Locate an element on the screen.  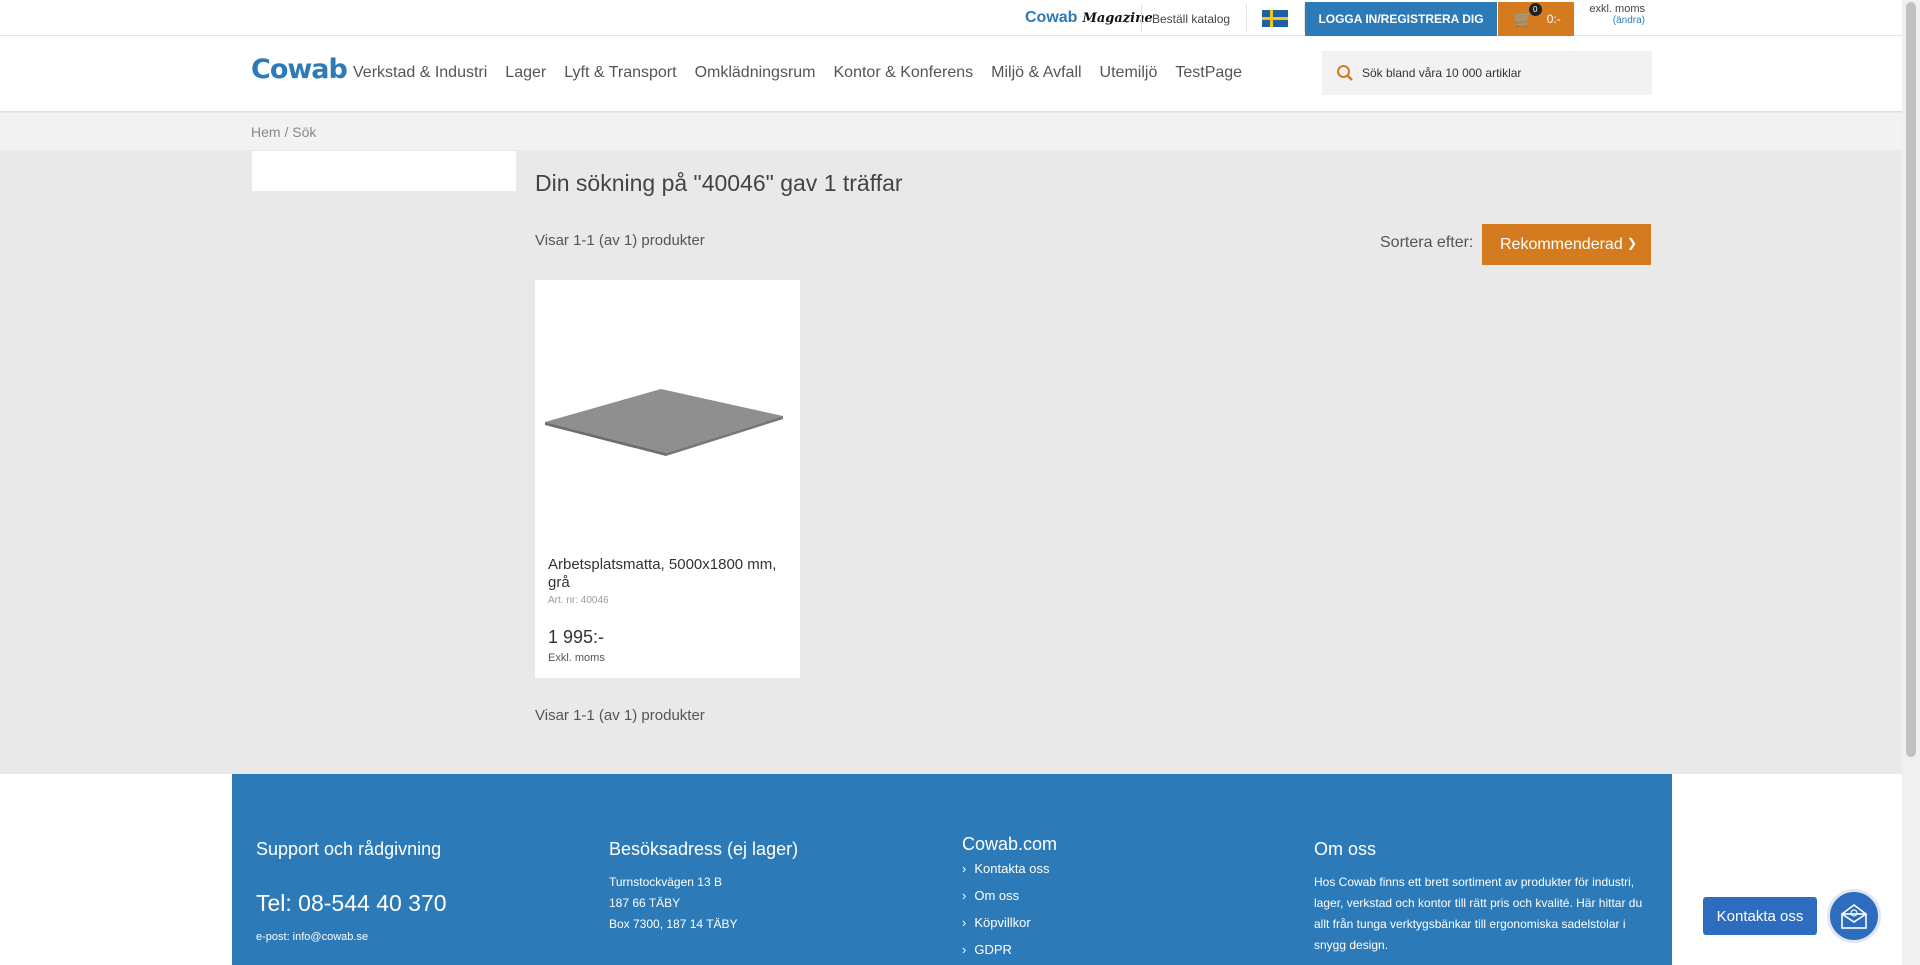
footer-link-about: › Om oss is located at coordinates (1112, 895).